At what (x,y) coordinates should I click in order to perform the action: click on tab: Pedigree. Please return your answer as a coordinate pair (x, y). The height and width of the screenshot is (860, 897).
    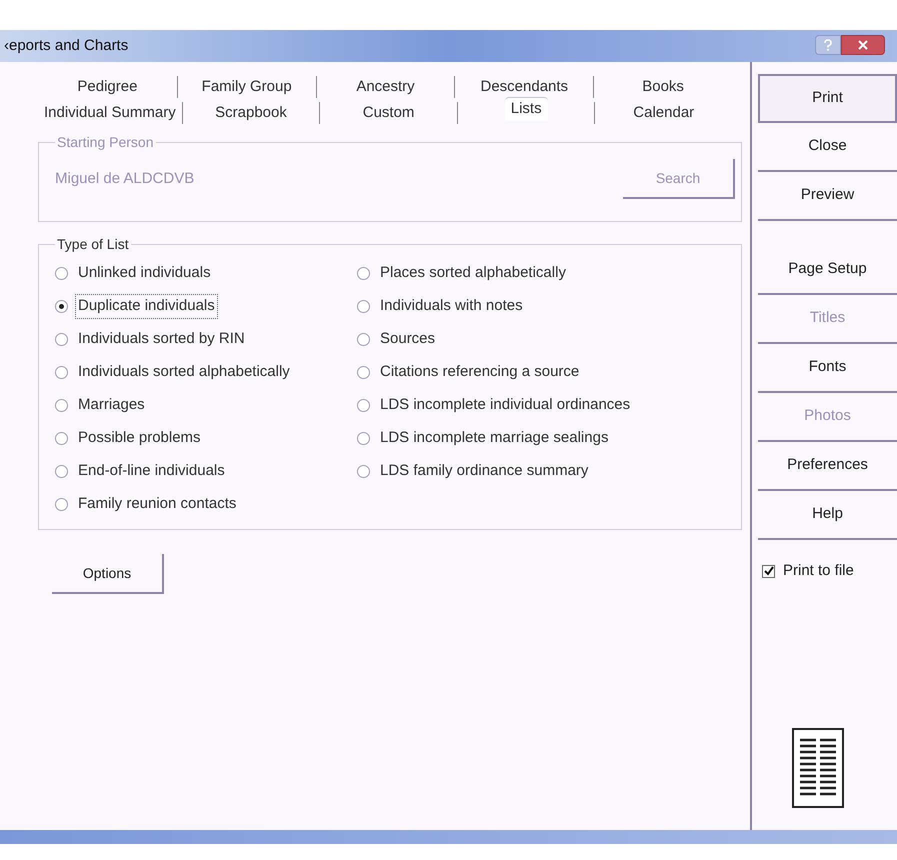
    Looking at the image, I should click on (107, 87).